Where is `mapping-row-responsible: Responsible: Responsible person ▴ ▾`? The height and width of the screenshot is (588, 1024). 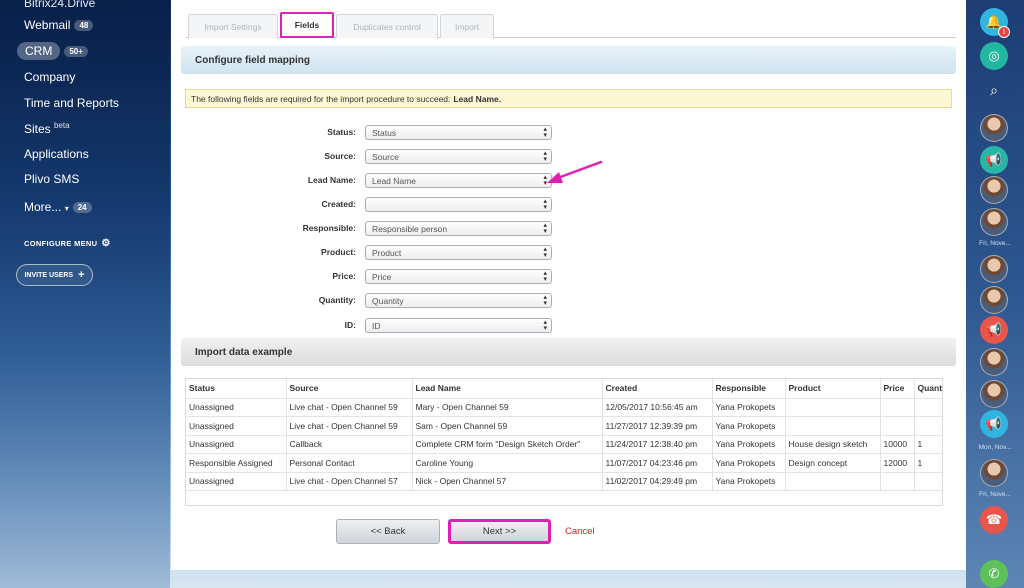
mapping-row-responsible: Responsible: Responsible person ▴ ▾ is located at coordinates (471, 228).